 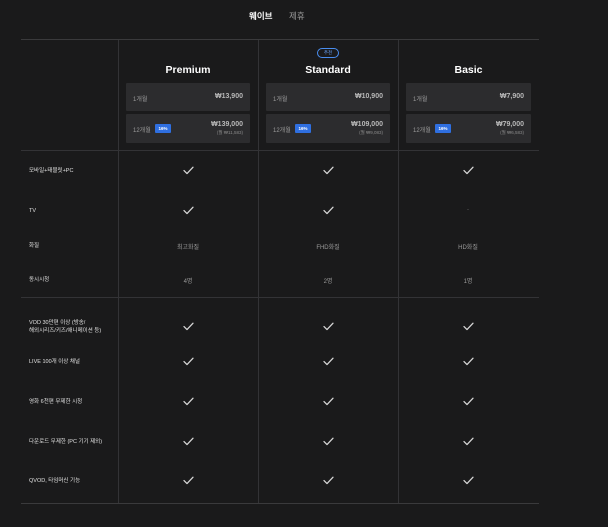 I want to click on monthly-price-option: 1개월 ₩7,900, so click(x=468, y=97).